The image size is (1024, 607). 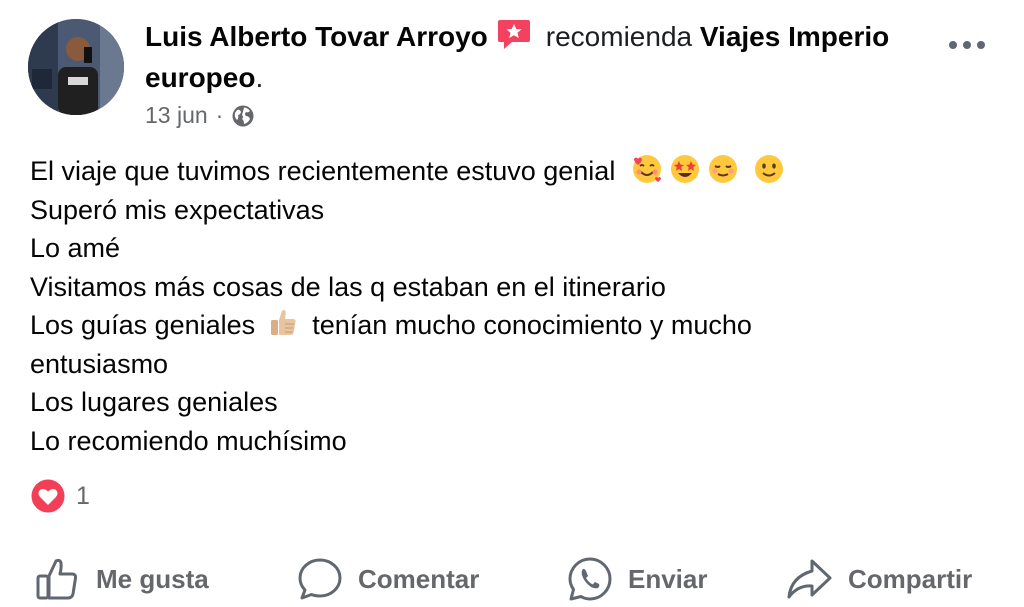 I want to click on whatsapp-icon, so click(x=590, y=579).